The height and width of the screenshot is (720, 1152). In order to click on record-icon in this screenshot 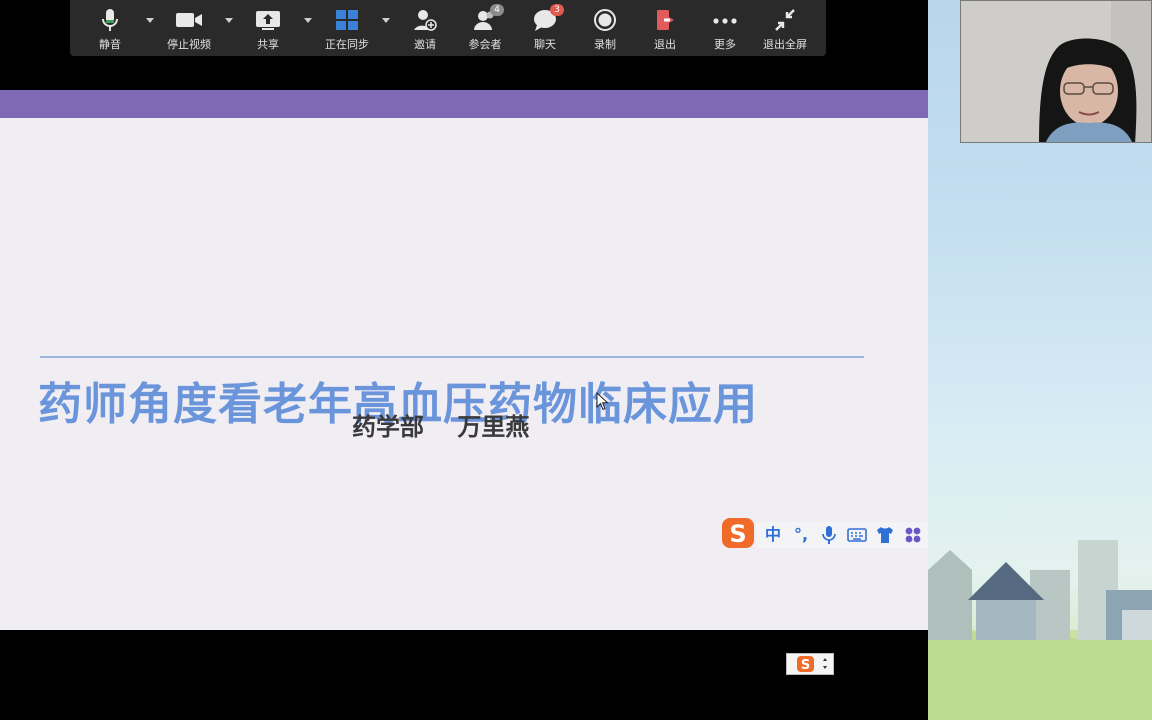, I will do `click(605, 20)`.